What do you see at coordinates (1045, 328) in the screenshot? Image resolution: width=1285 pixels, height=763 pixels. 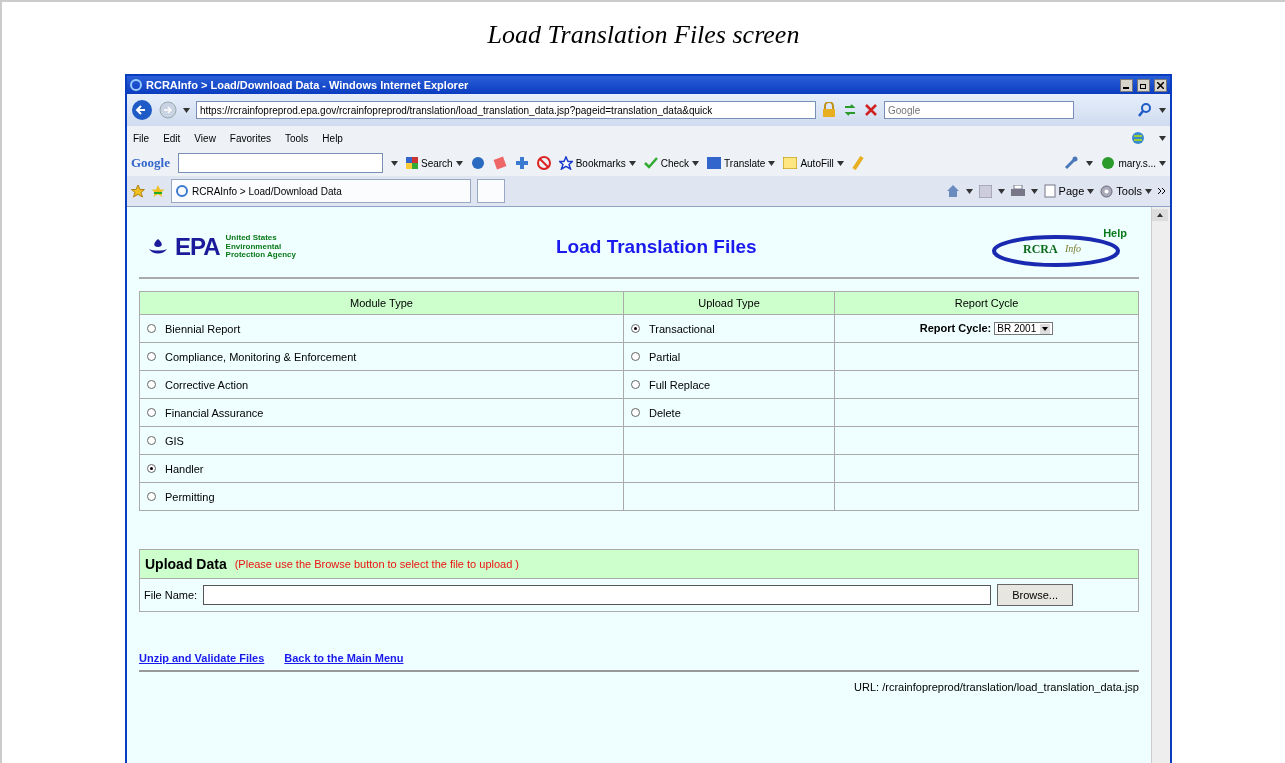 I see `dropdown-arrow-icon` at bounding box center [1045, 328].